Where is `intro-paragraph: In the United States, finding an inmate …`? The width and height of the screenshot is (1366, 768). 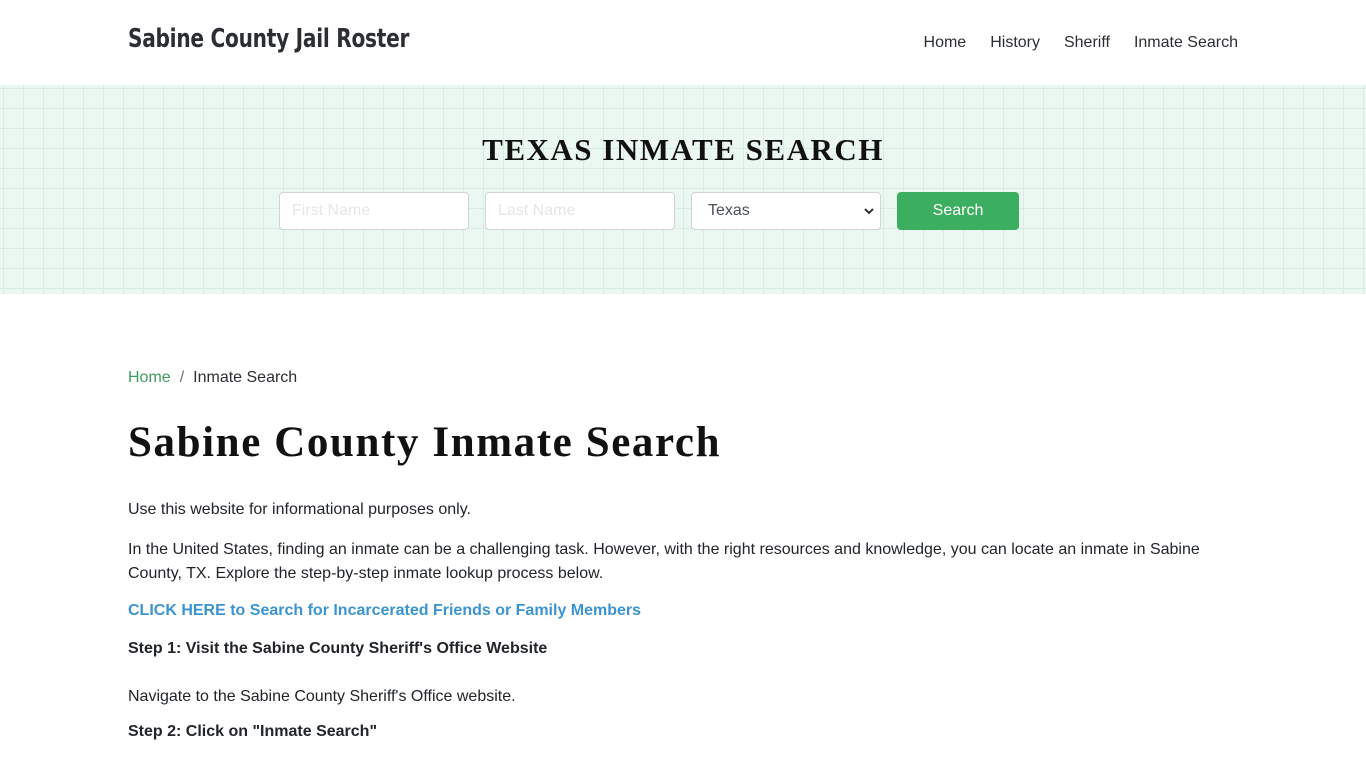 intro-paragraph: In the United States, finding an inmate … is located at coordinates (664, 561).